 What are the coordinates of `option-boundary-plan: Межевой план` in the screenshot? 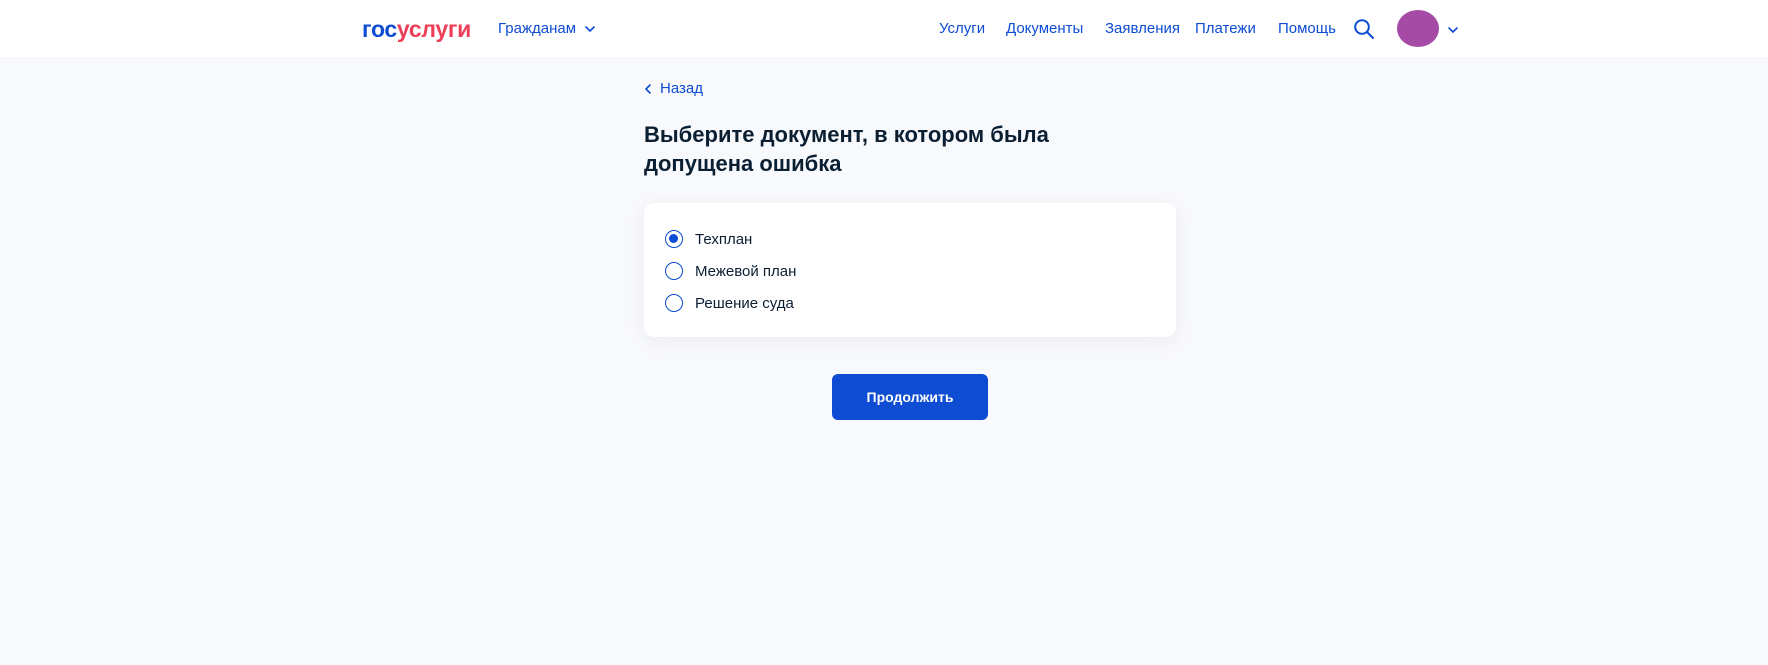 It's located at (730, 271).